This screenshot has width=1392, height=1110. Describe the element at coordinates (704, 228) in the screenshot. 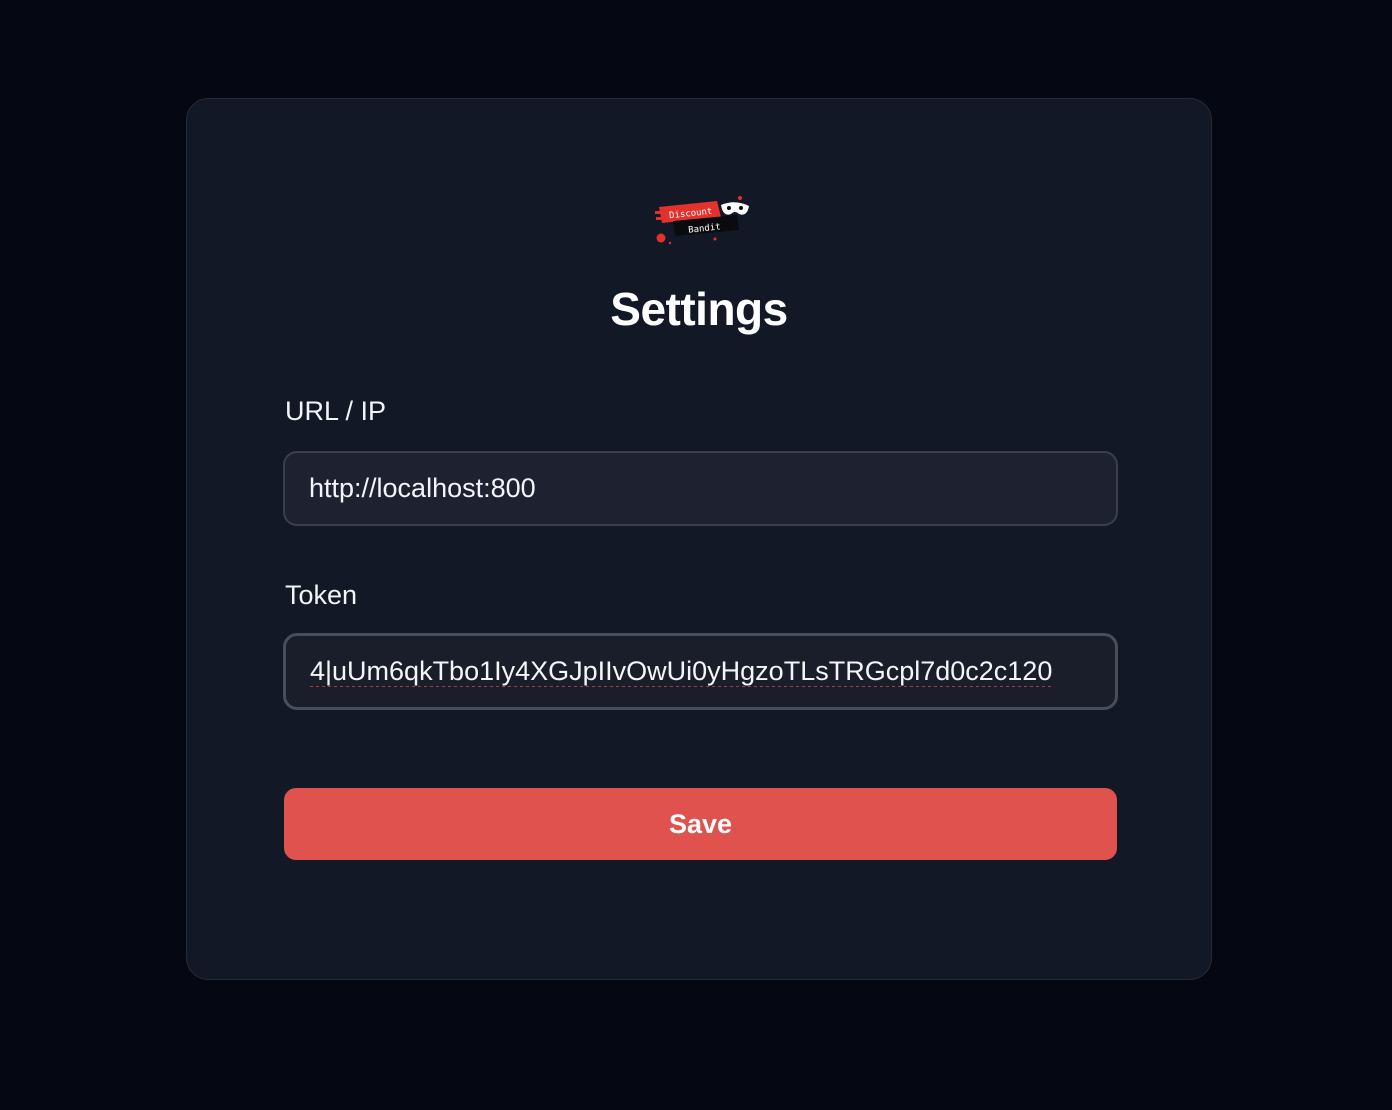

I see `logo-text-bandit: Bandit` at that location.